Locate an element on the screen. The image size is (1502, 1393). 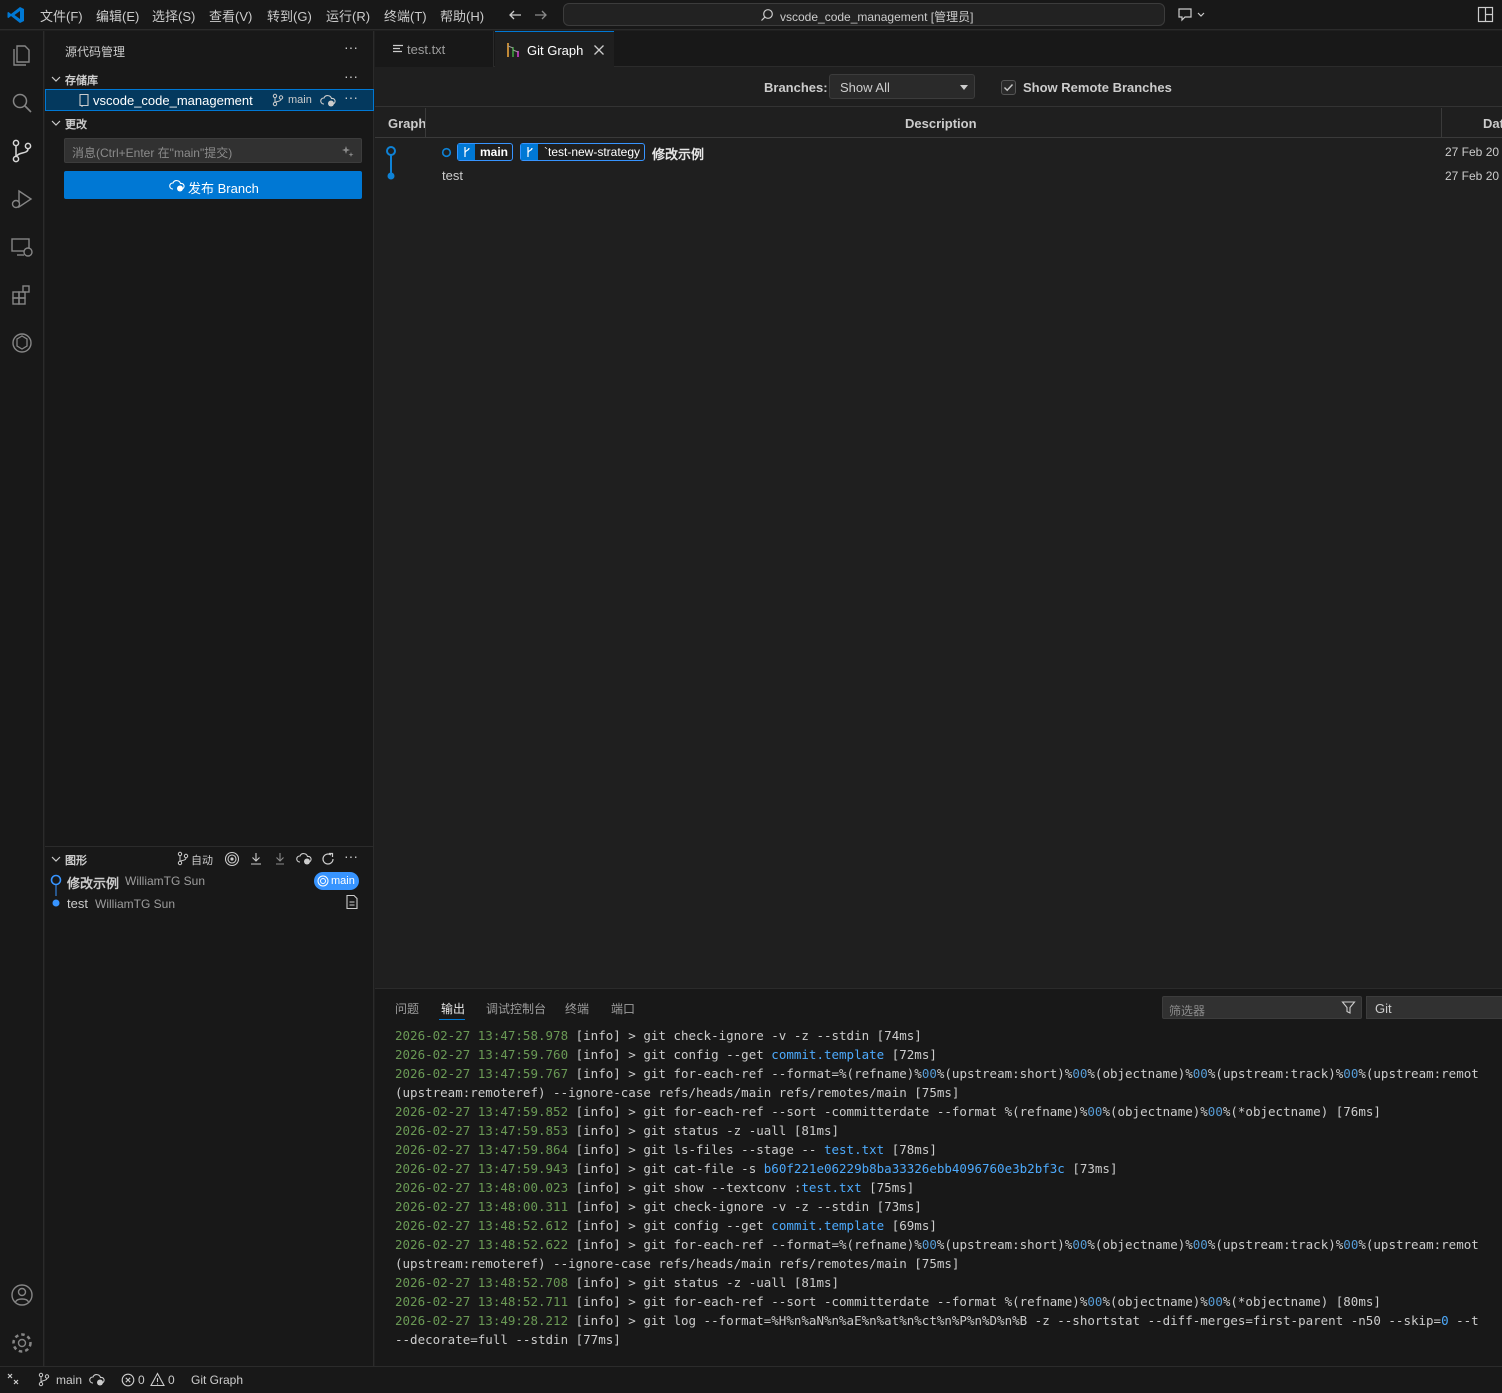
extensions-icon is located at coordinates (22, 295).